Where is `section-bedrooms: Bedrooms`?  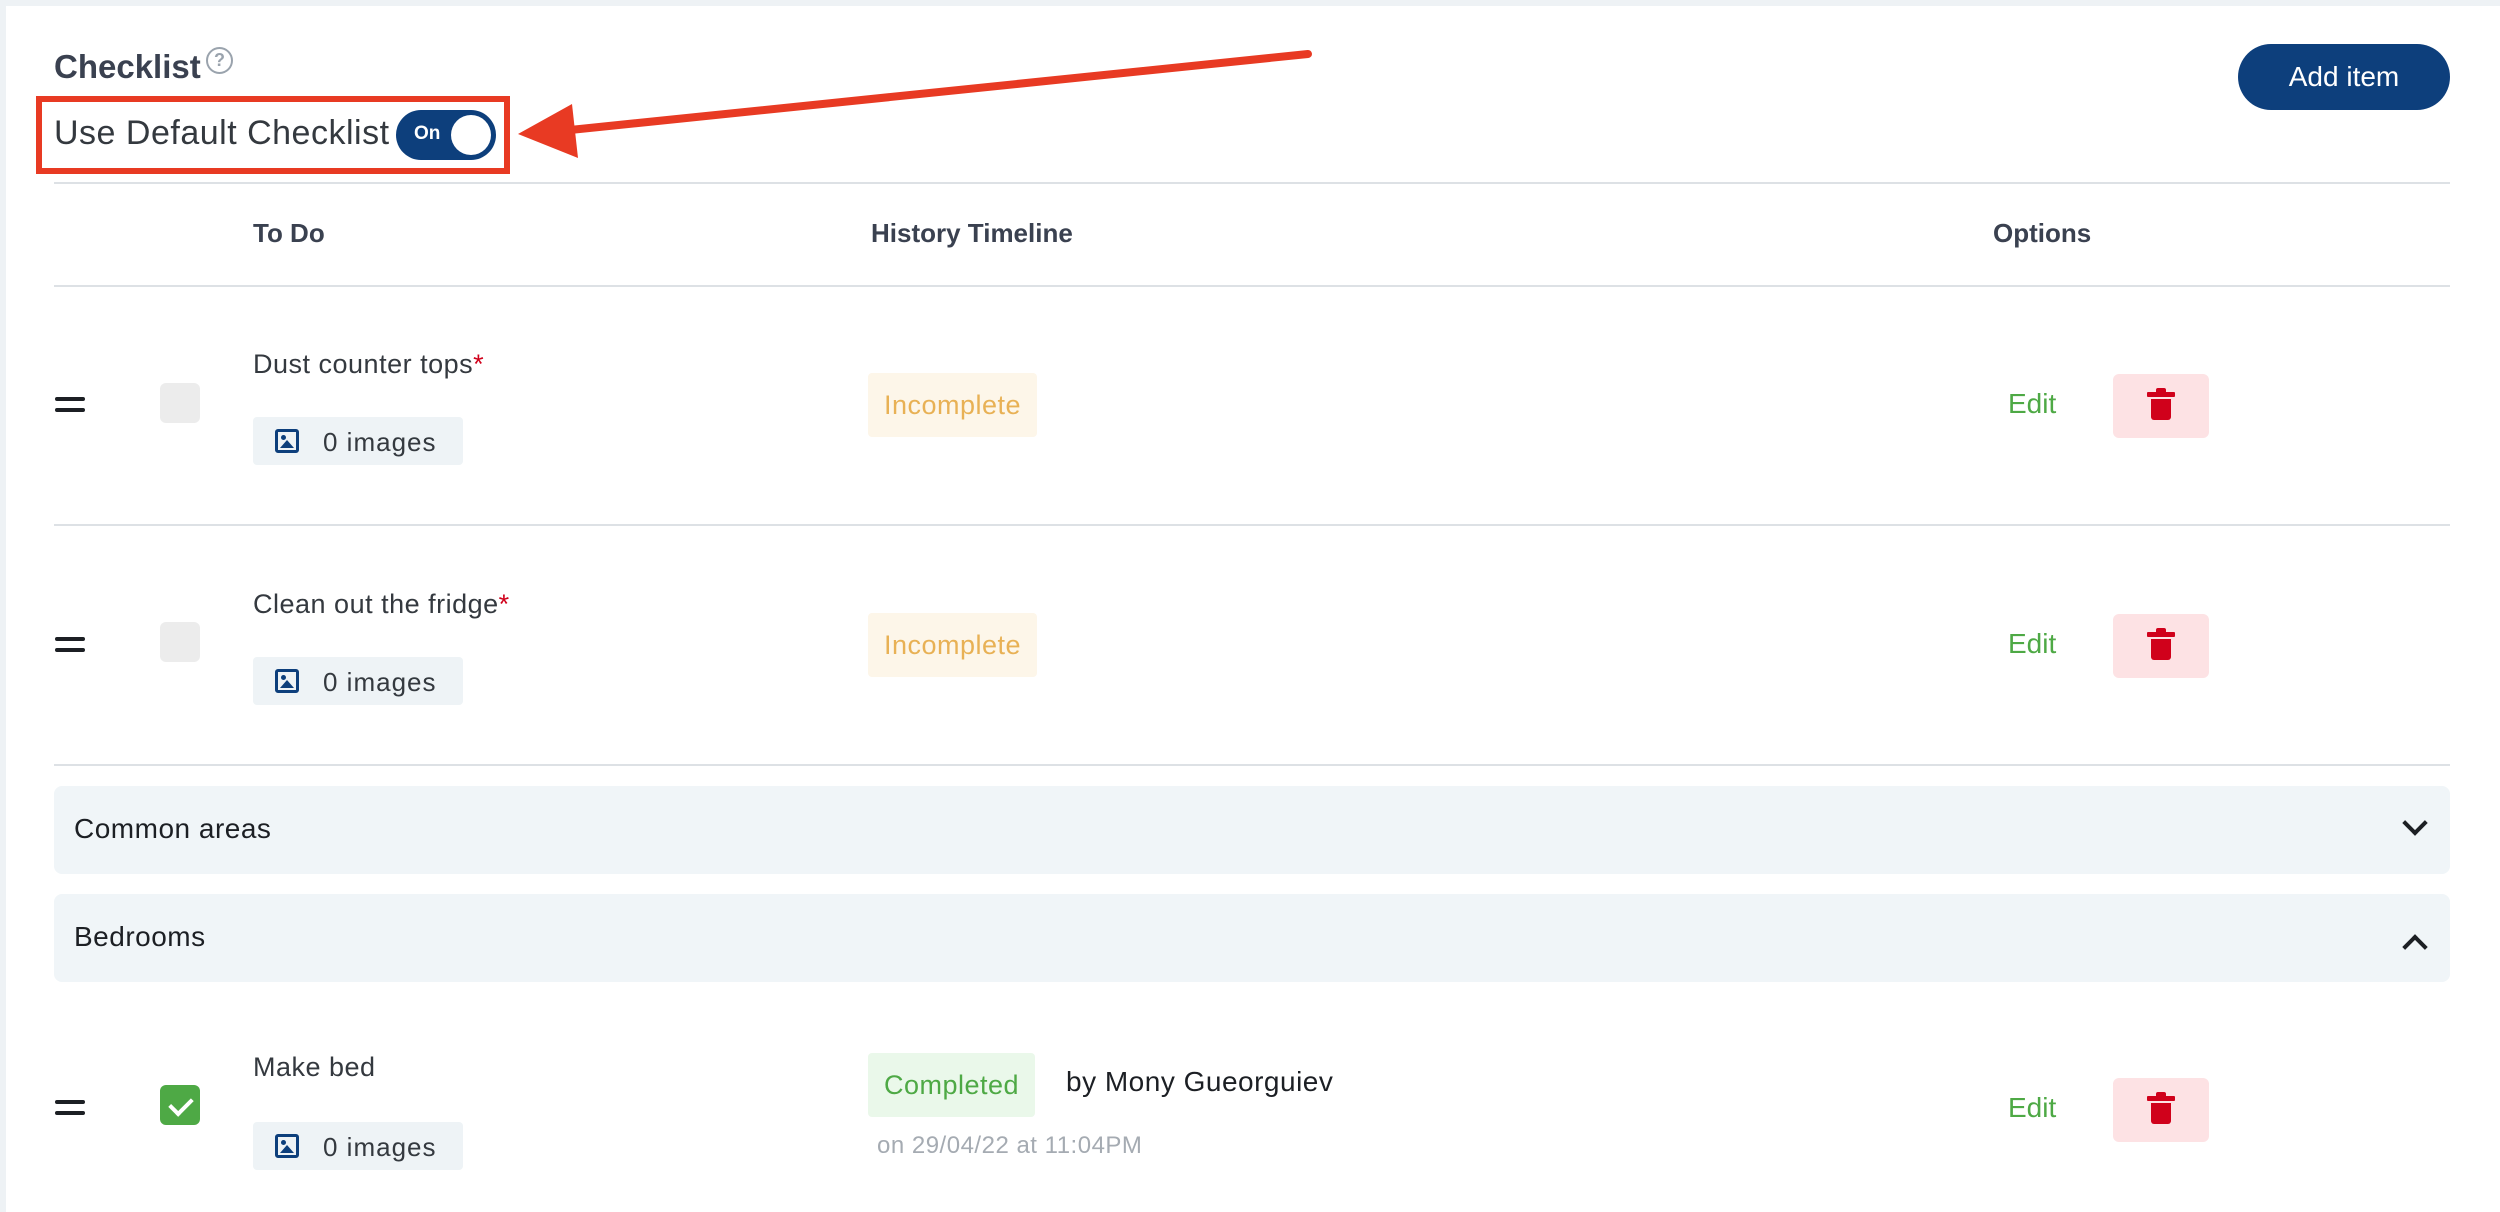 section-bedrooms: Bedrooms is located at coordinates (1252, 938).